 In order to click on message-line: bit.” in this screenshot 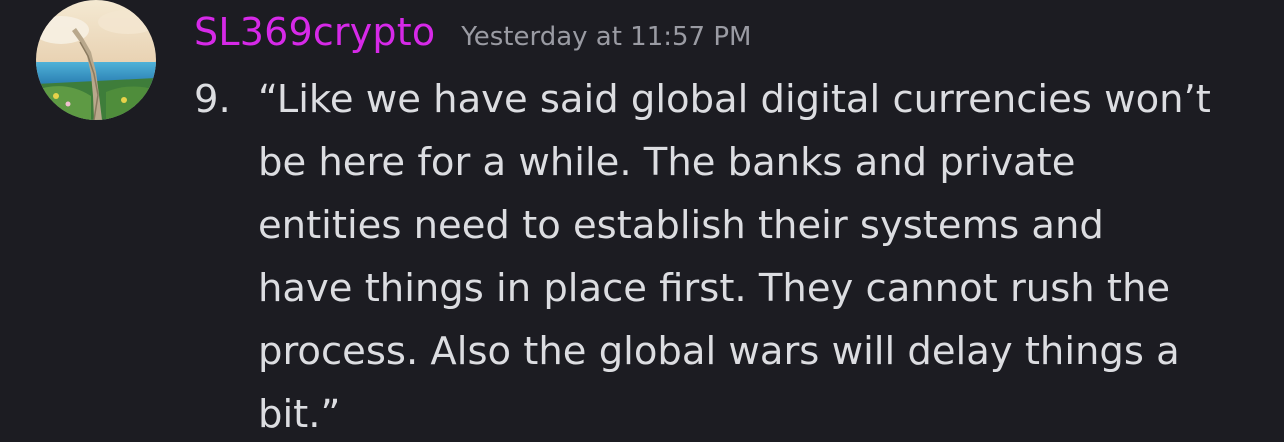, I will do `click(299, 414)`.